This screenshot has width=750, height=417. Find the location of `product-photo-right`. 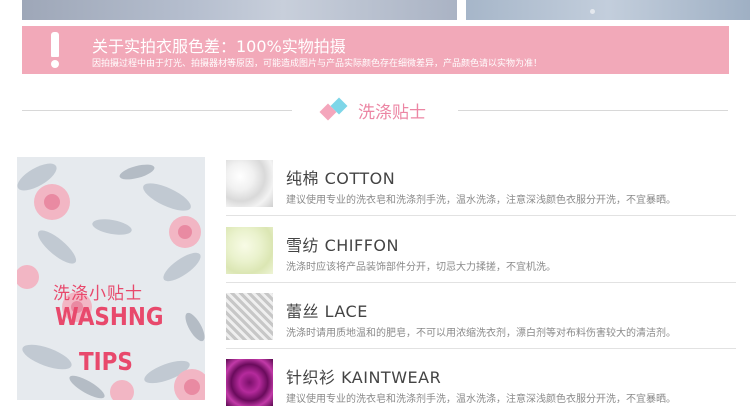

product-photo-right is located at coordinates (608, 10).